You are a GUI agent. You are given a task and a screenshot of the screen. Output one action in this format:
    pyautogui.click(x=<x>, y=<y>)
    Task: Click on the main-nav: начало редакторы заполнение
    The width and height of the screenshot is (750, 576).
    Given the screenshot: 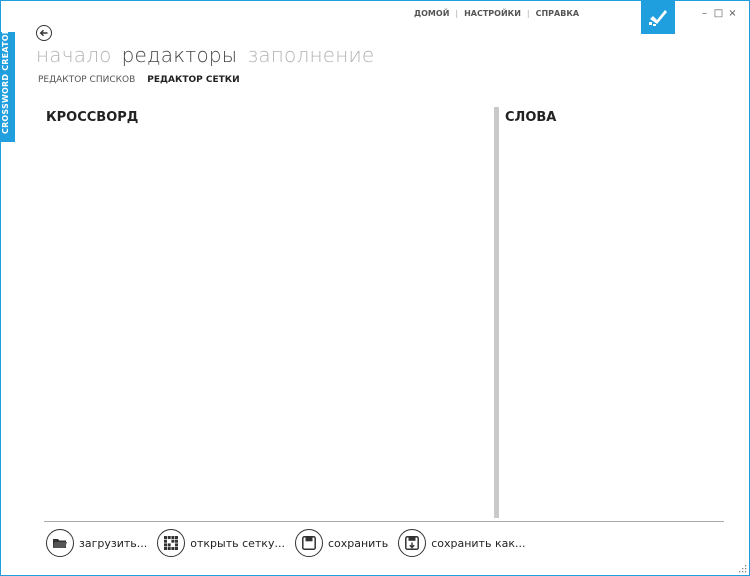 What is the action you would take?
    pyautogui.click(x=205, y=55)
    